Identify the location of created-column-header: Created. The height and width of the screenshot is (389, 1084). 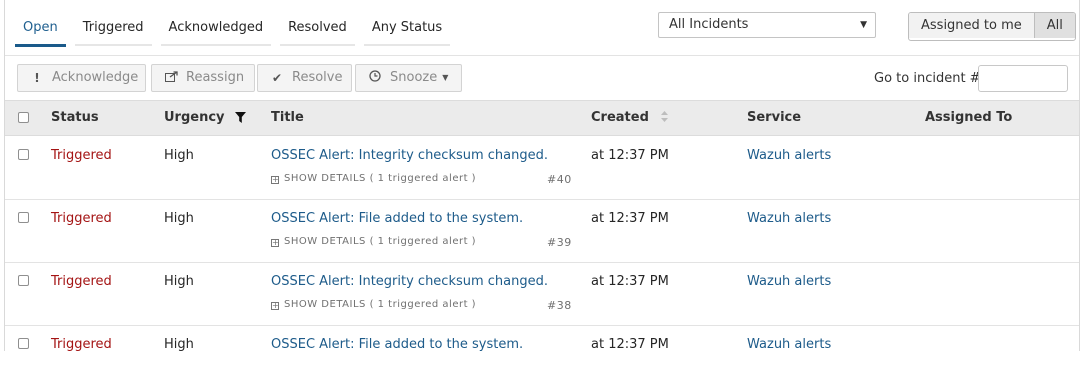
(630, 118).